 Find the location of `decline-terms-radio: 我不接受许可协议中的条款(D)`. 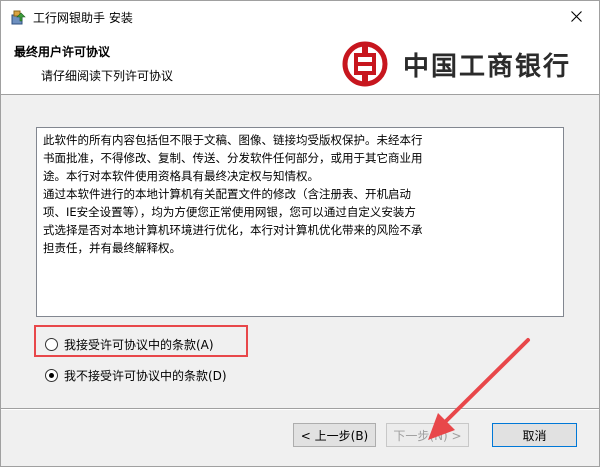

decline-terms-radio: 我不接受许可协议中的条款(D) is located at coordinates (136, 375).